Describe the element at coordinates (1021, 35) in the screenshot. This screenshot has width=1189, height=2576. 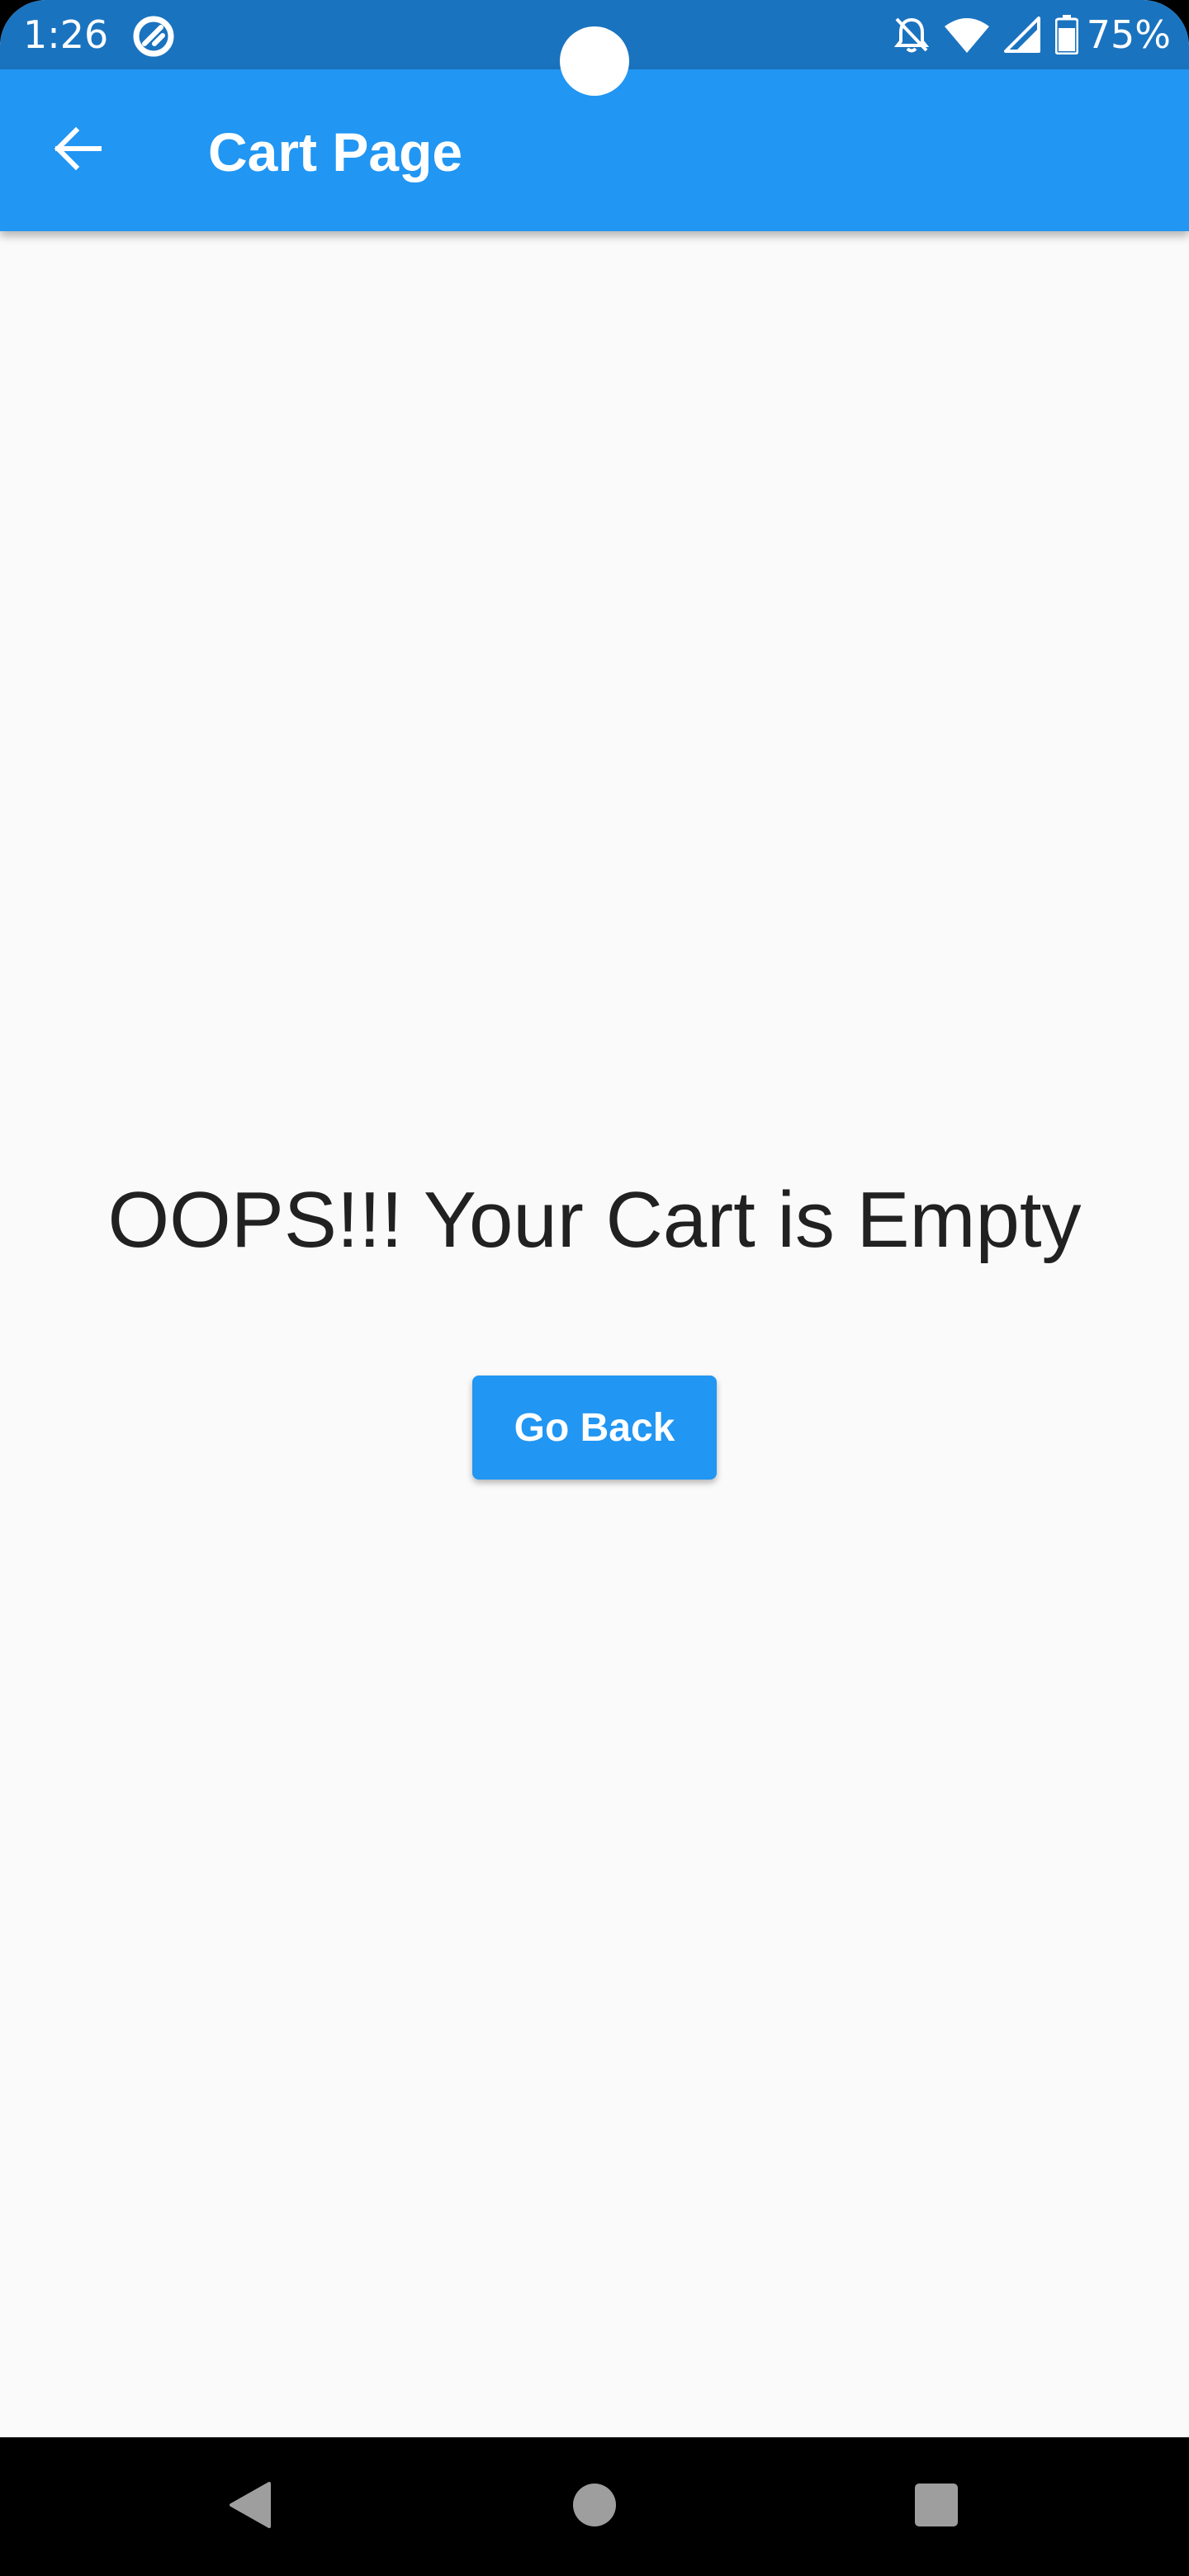
I see `cell-signal-icon` at that location.